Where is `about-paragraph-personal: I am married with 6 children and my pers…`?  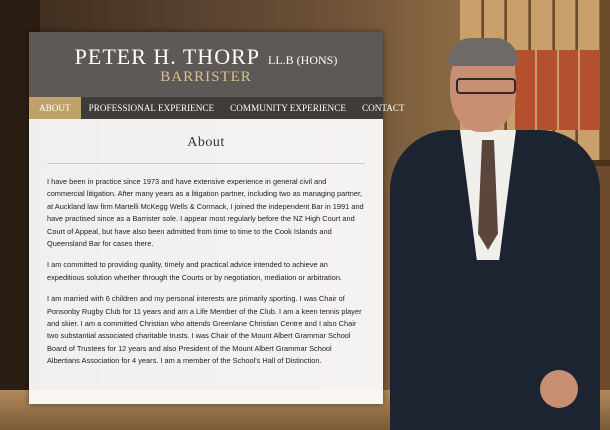 about-paragraph-personal: I am married with 6 children and my pers… is located at coordinates (204, 330).